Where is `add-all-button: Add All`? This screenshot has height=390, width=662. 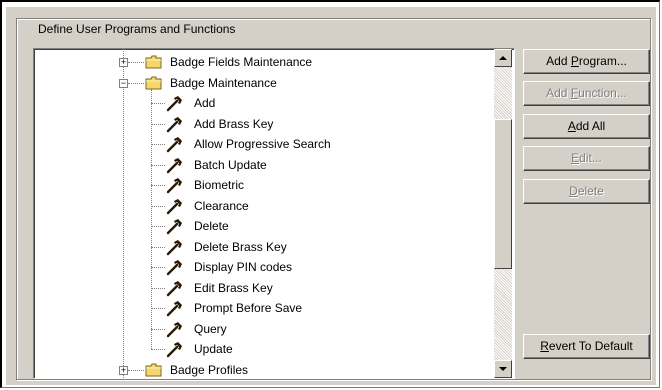 add-all-button: Add All is located at coordinates (586, 126).